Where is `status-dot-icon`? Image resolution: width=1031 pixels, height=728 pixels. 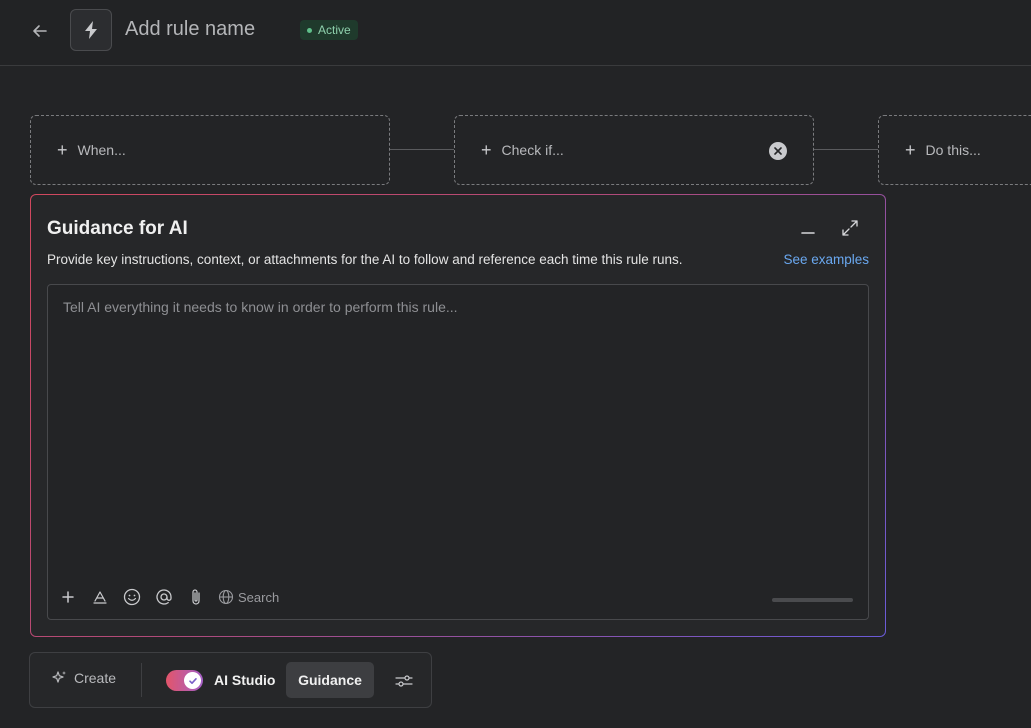
status-dot-icon is located at coordinates (309, 30).